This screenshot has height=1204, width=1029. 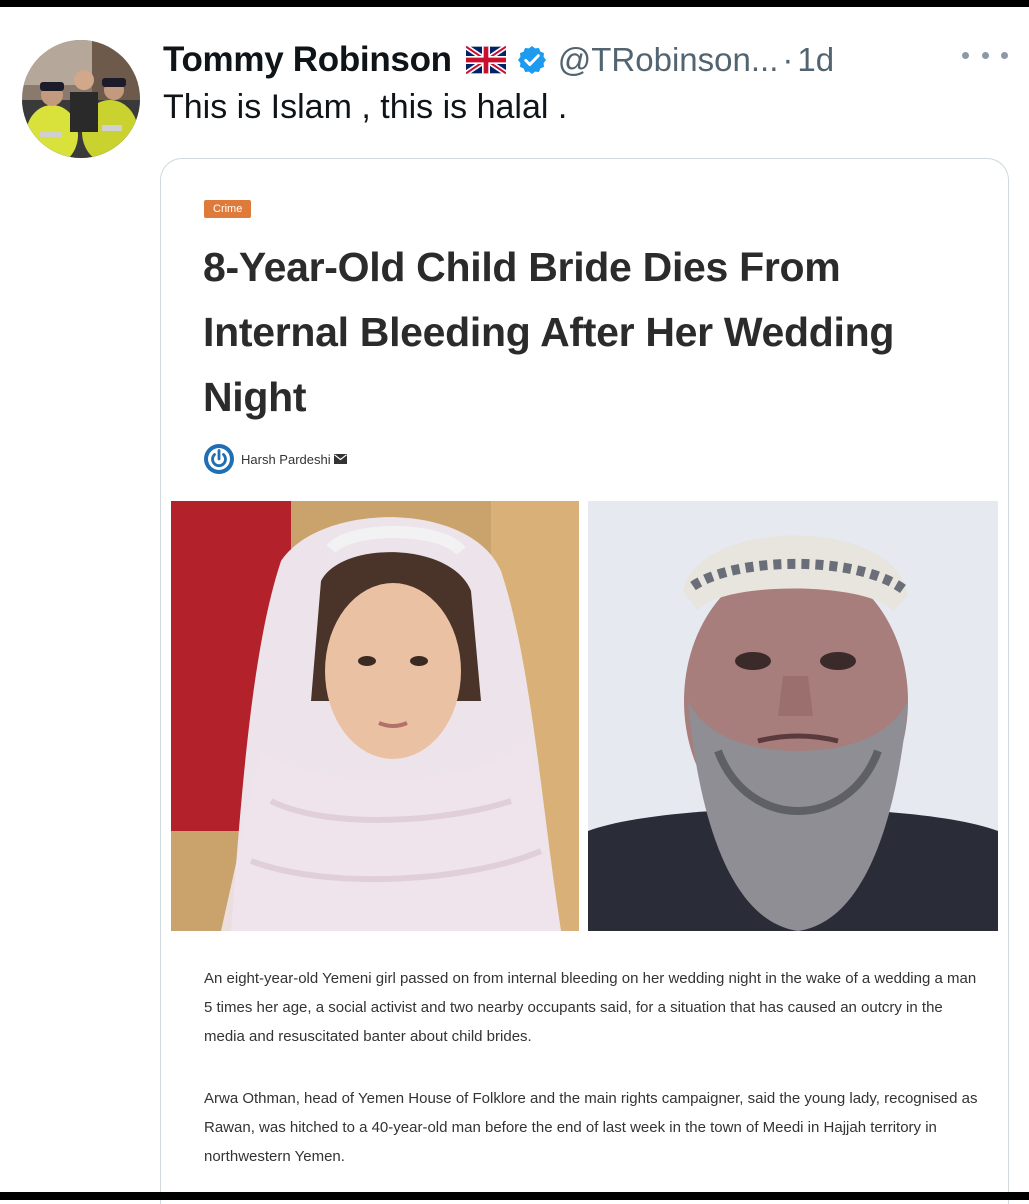 What do you see at coordinates (81, 99) in the screenshot?
I see `profile-avatar` at bounding box center [81, 99].